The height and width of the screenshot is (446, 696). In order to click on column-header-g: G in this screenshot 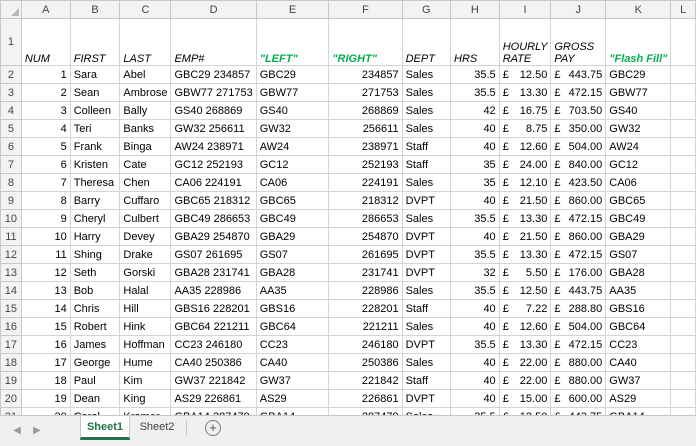, I will do `click(426, 9)`.